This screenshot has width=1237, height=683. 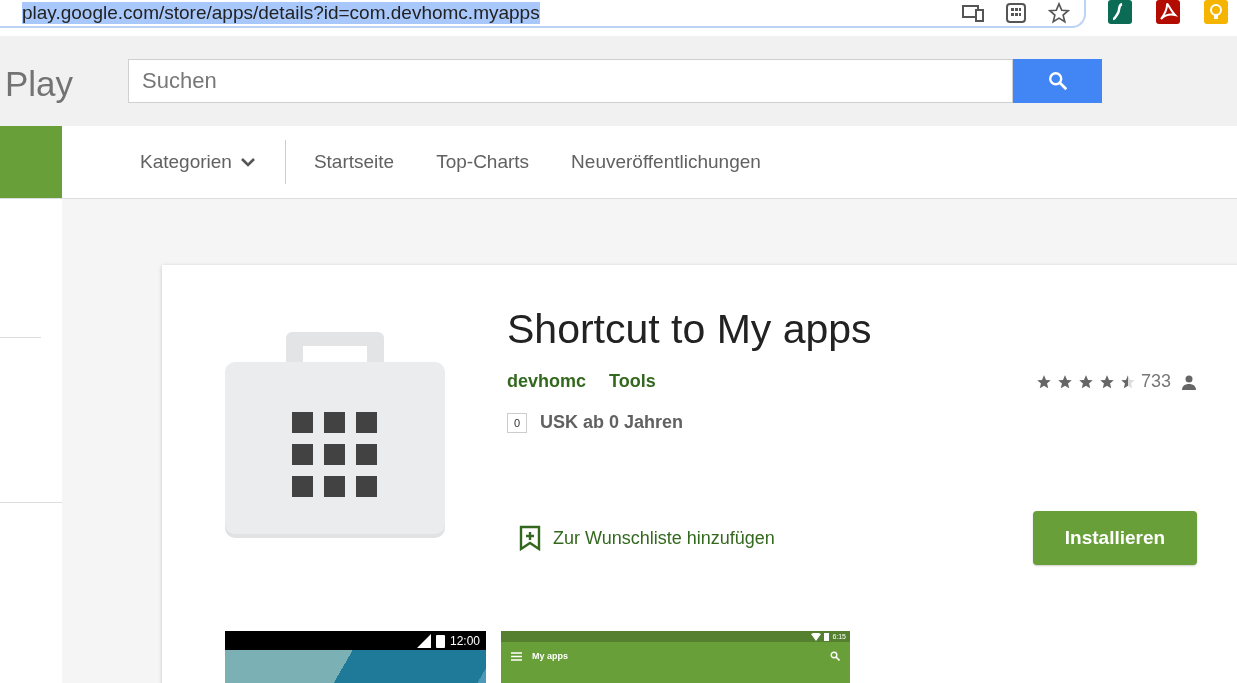 I want to click on nav-link: Top-Charts, so click(x=483, y=162).